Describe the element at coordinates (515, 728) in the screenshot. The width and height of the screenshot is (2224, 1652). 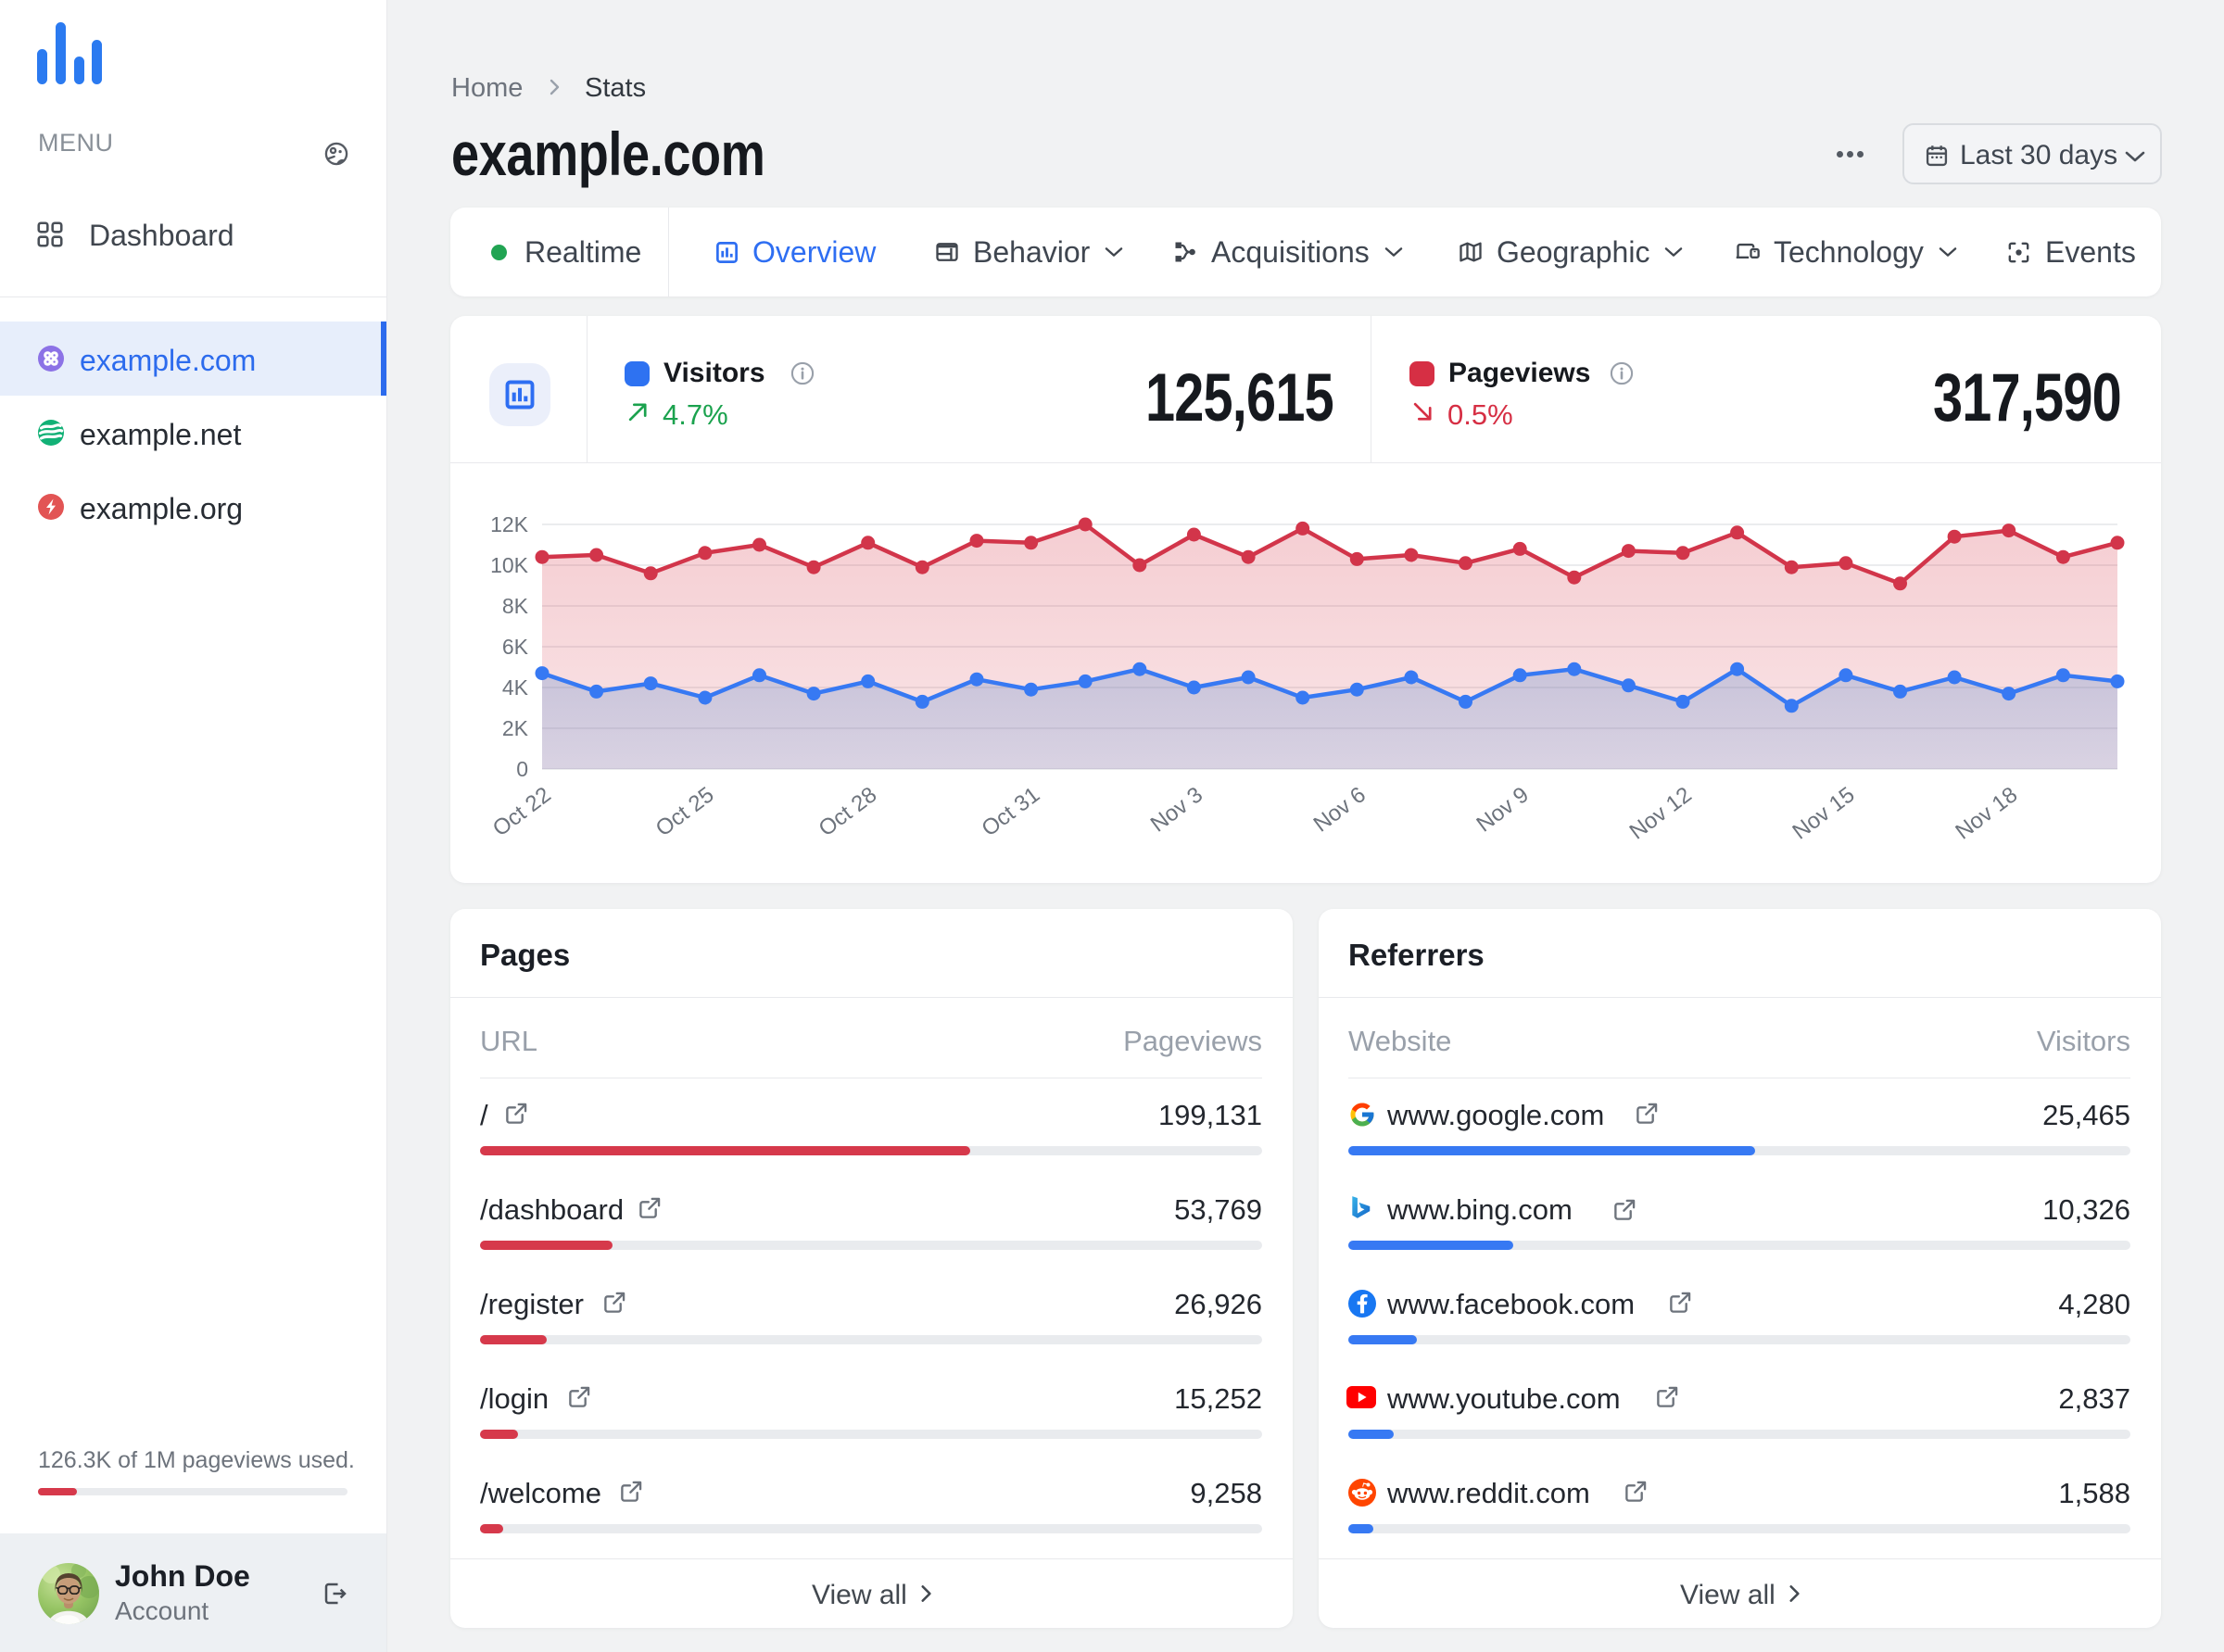
I see `svg-text: 2K` at that location.